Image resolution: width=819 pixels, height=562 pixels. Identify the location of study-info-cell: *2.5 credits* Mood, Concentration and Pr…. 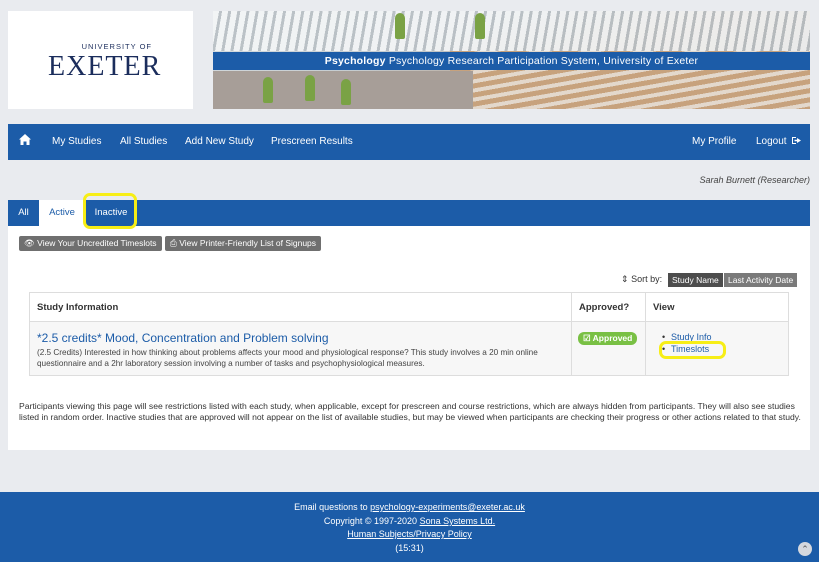
(300, 348).